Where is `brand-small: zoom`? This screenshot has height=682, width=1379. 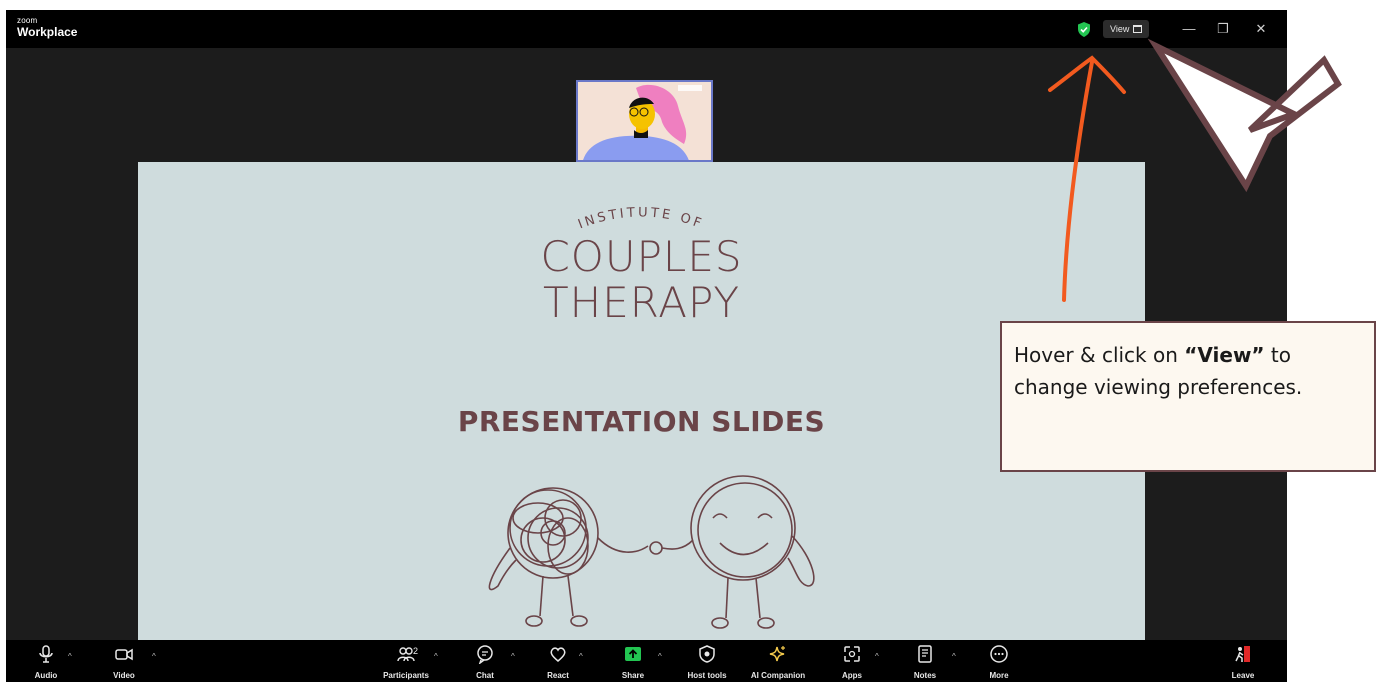
brand-small: zoom is located at coordinates (27, 20).